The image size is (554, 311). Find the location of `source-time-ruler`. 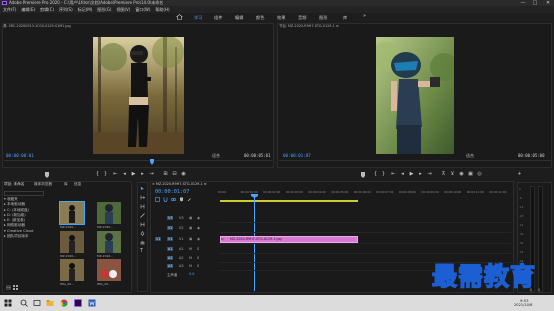

source-time-ruler is located at coordinates (138, 162).